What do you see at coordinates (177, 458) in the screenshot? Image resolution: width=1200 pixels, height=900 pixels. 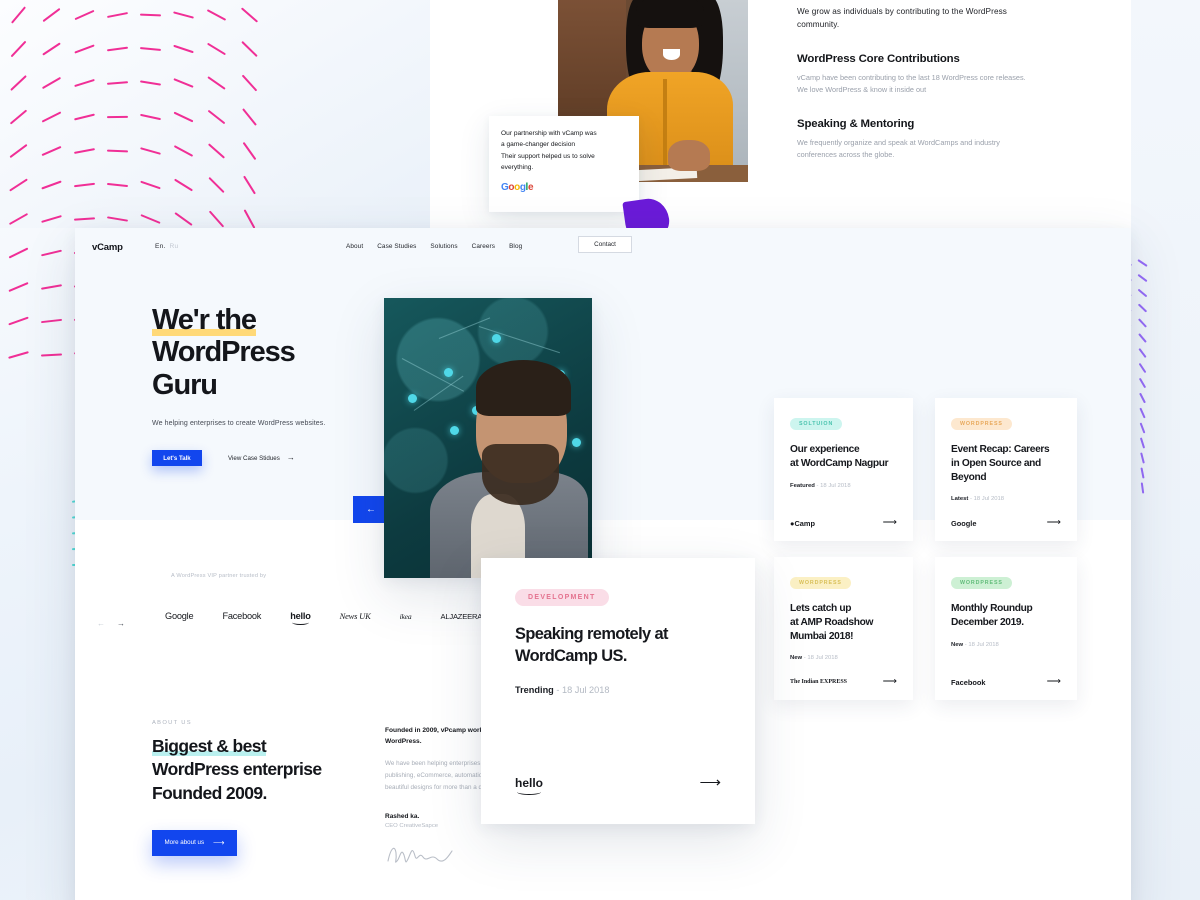 I see `lets-talk-button: Let's Talk` at bounding box center [177, 458].